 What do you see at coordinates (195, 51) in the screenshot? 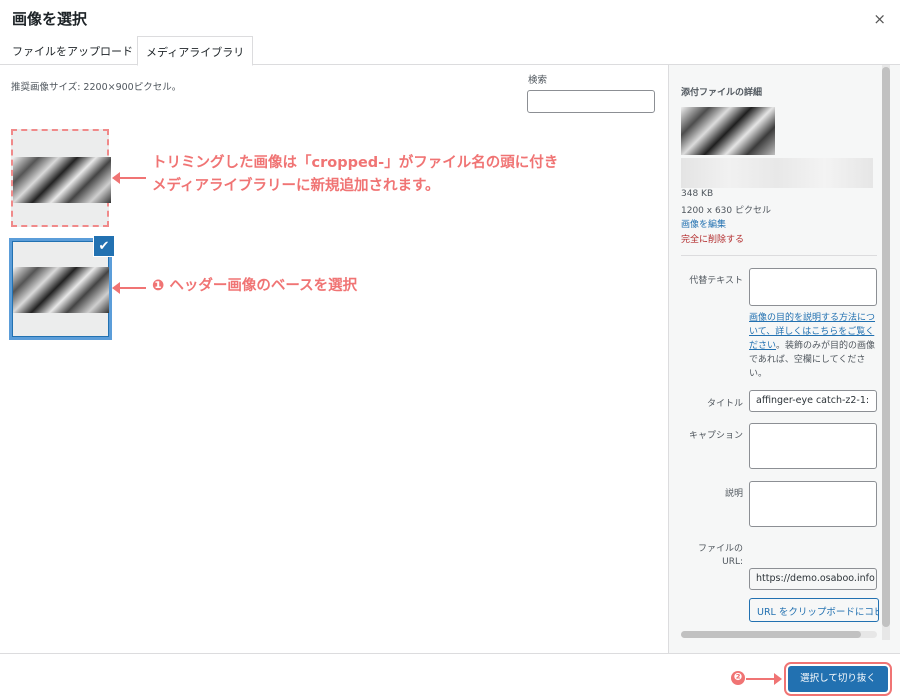
I see `tab-media-library: メディアライブラリ` at bounding box center [195, 51].